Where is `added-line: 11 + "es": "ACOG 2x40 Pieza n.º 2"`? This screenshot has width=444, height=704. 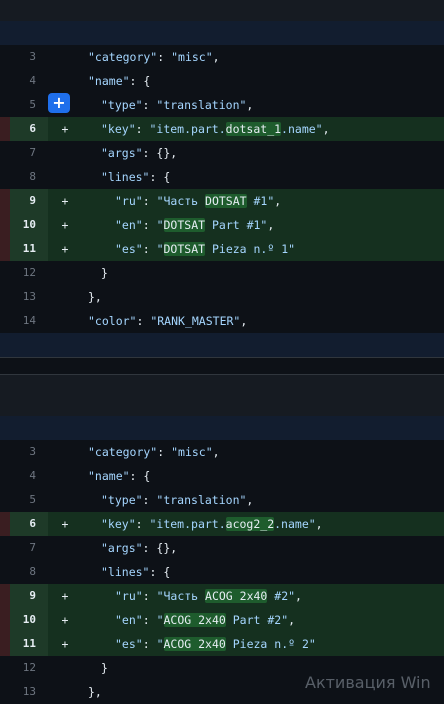
added-line: 11 + "es": "ACOG 2x40 Pieza n.º 2" is located at coordinates (222, 644).